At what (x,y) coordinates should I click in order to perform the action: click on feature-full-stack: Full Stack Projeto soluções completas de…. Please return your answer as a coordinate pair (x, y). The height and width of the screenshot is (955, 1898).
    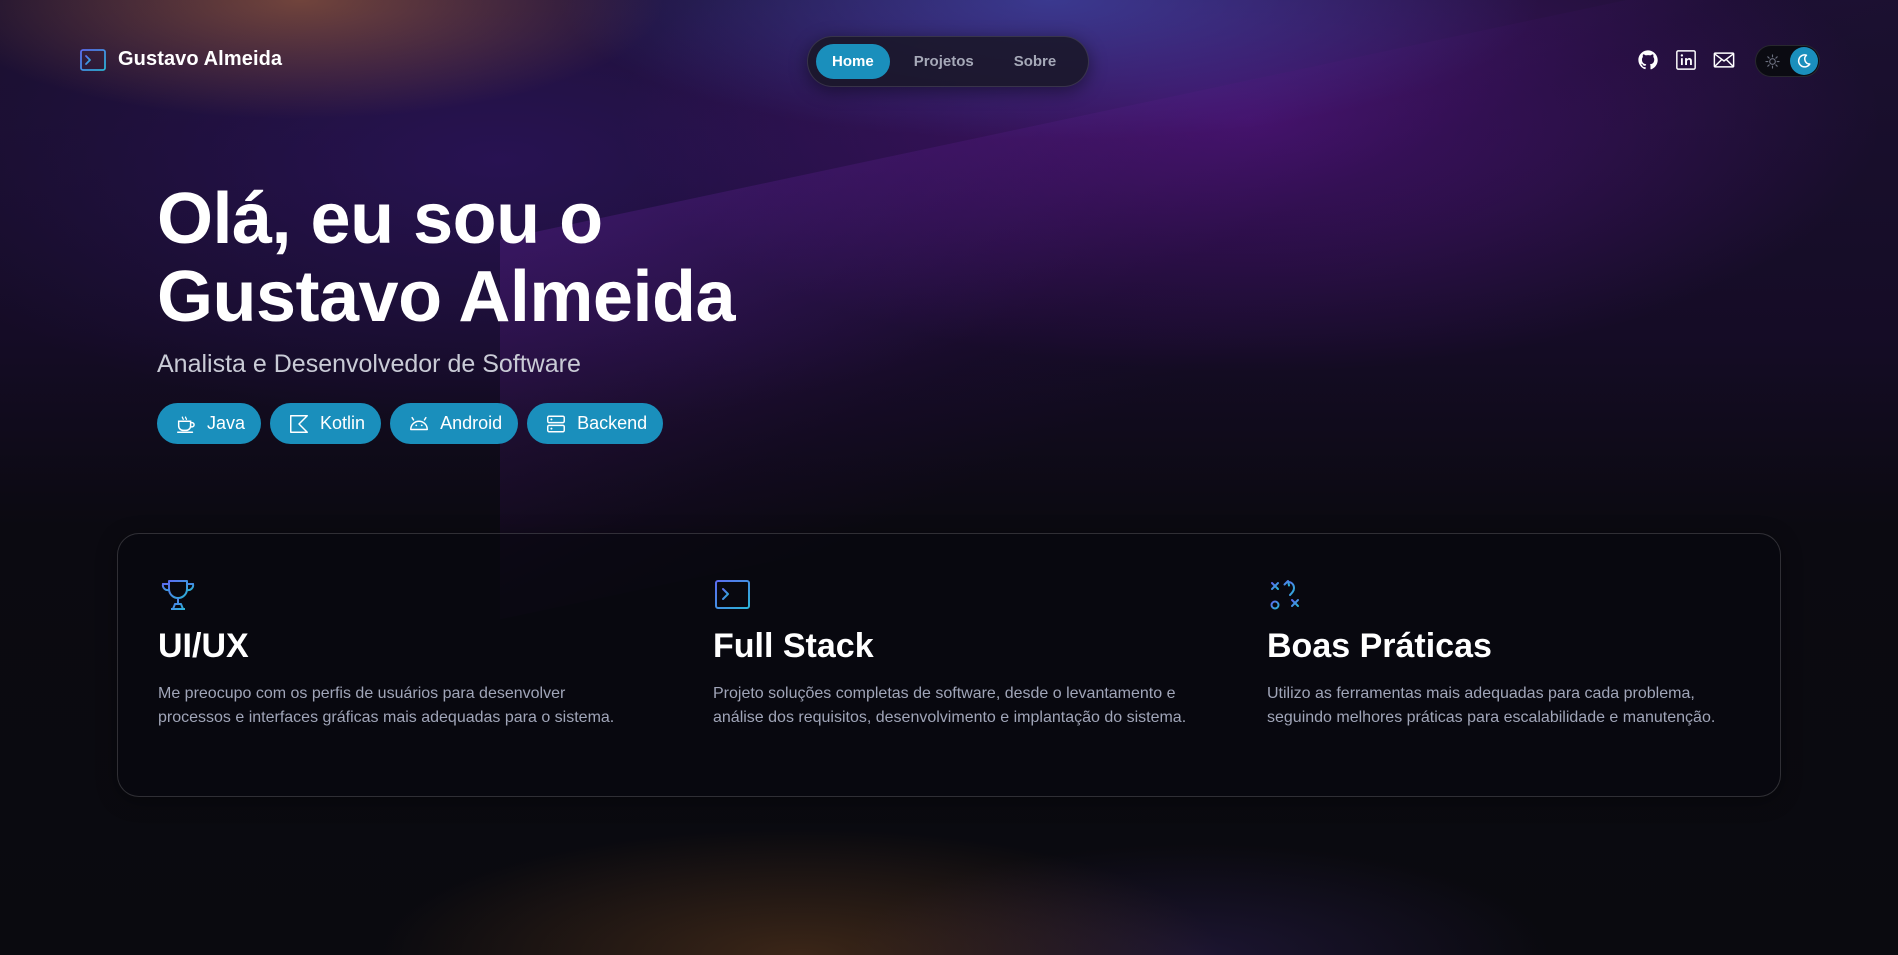
    Looking at the image, I should click on (953, 654).